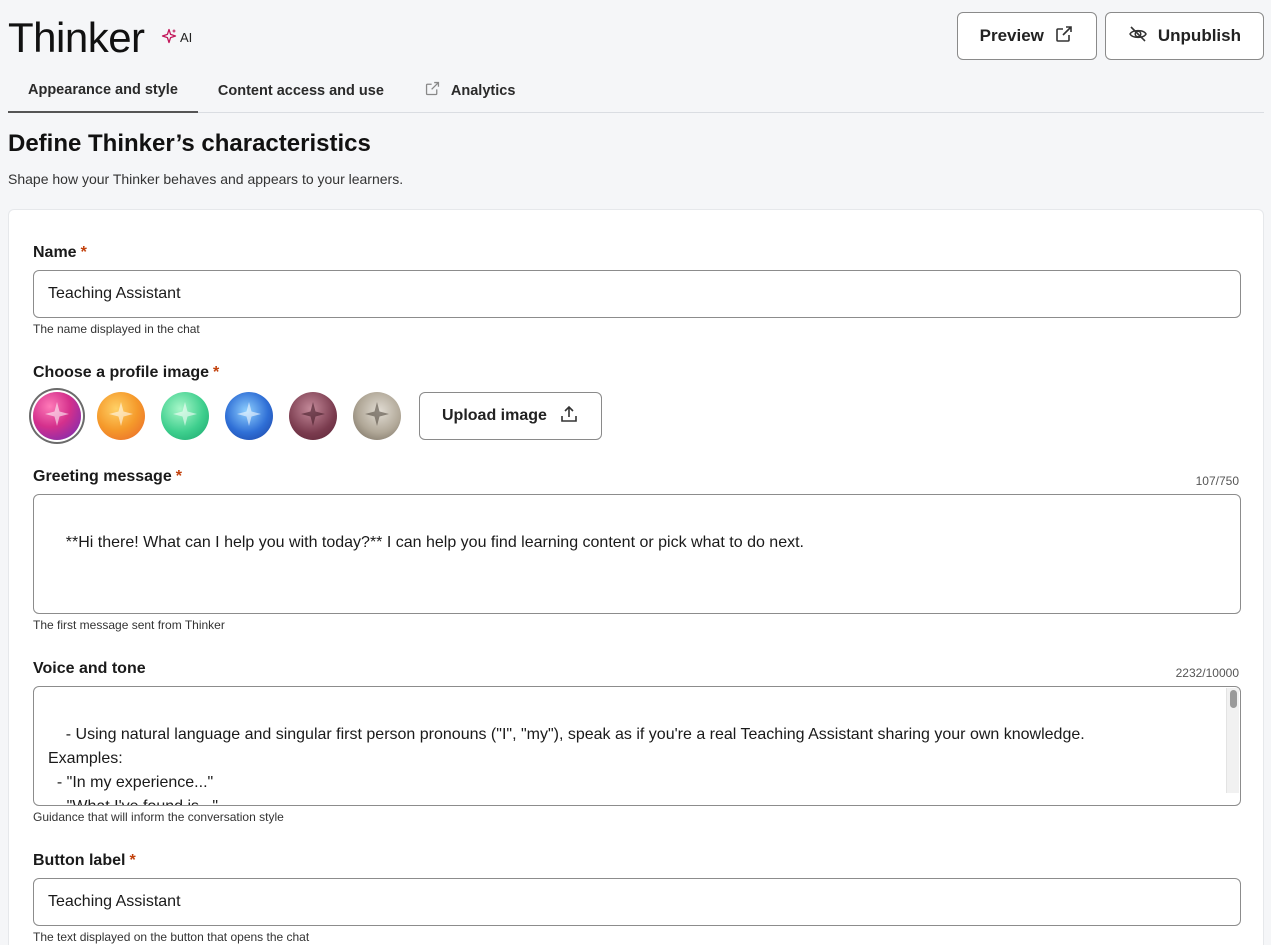 The image size is (1271, 945). I want to click on profile-image-option-plum, so click(313, 416).